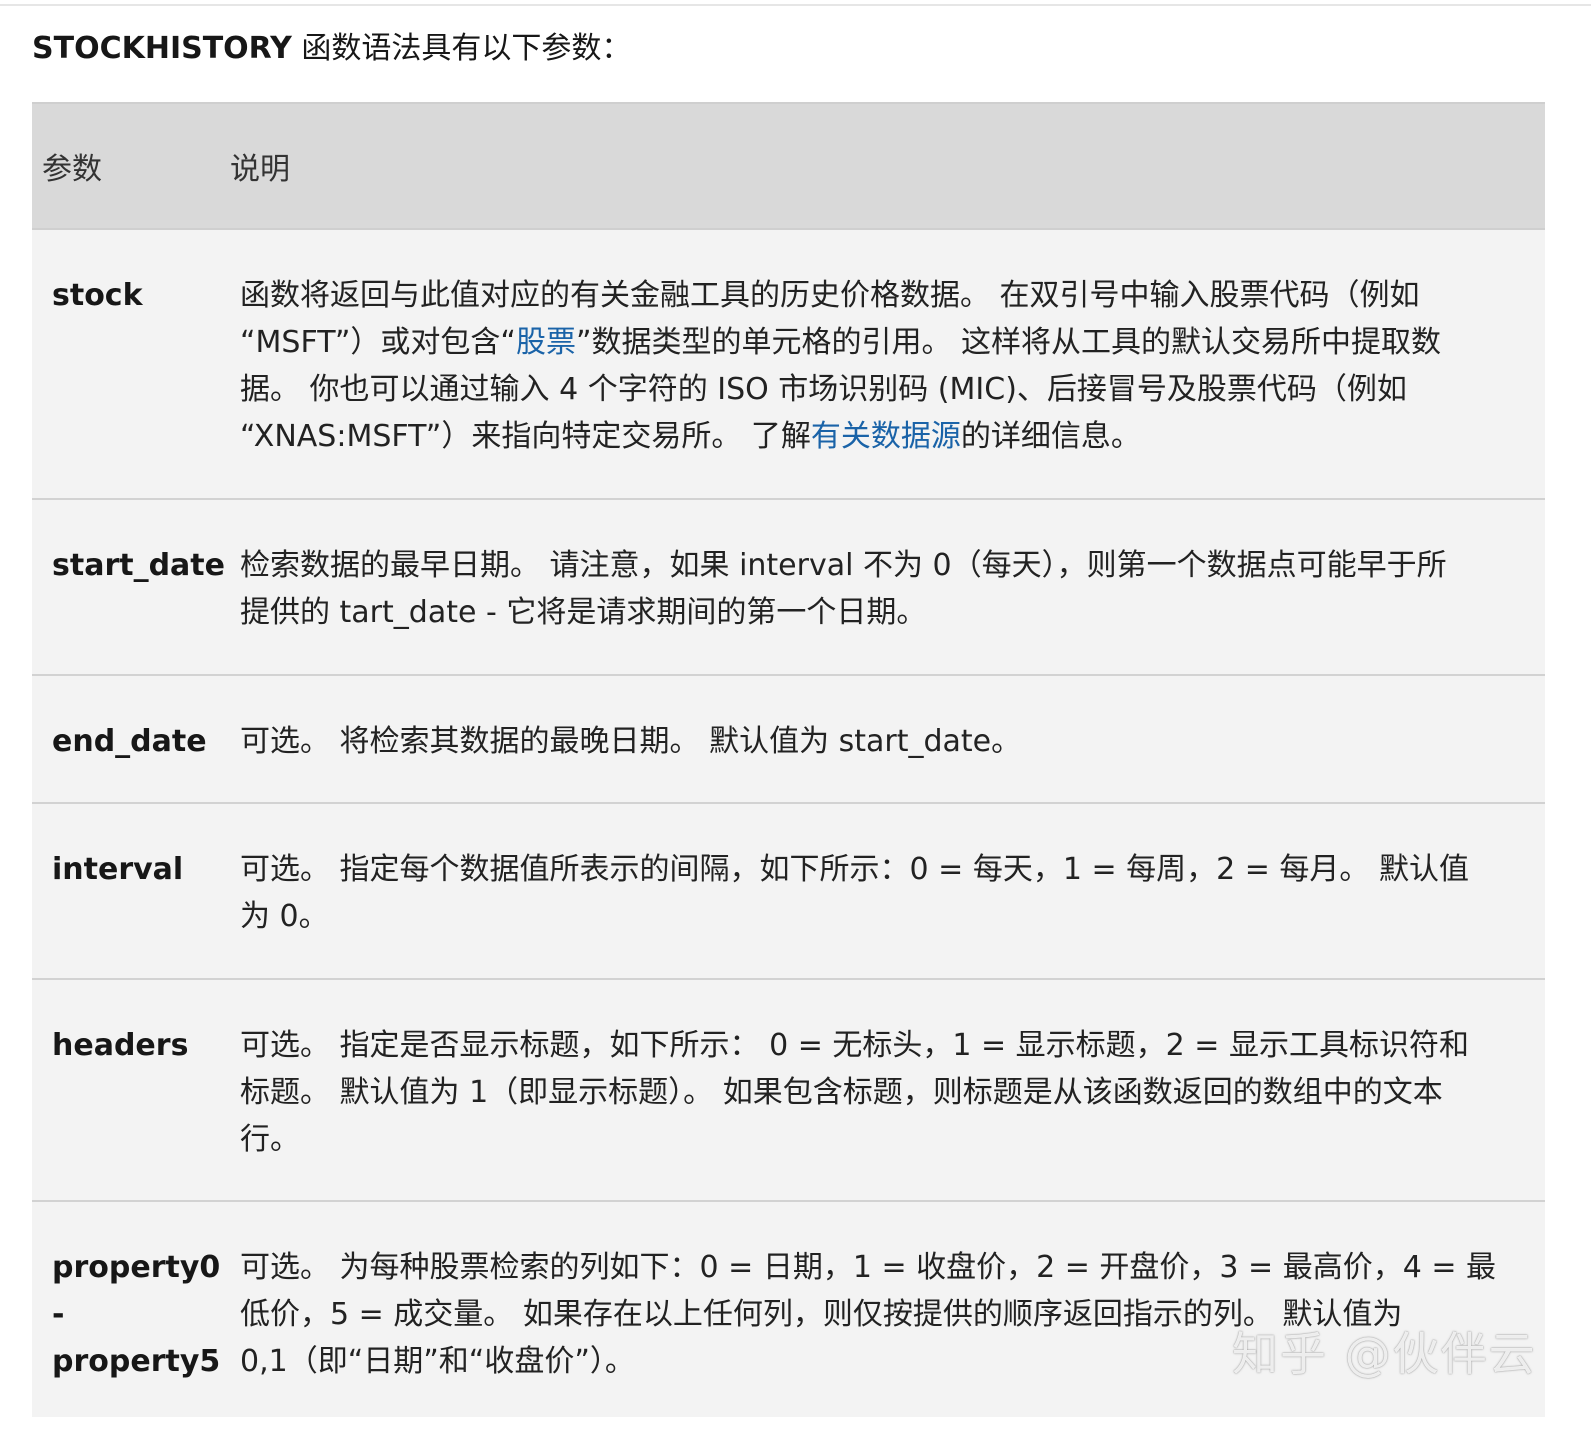  Describe the element at coordinates (1384, 1354) in the screenshot. I see `watermark: 知乎 @伙伴云` at that location.